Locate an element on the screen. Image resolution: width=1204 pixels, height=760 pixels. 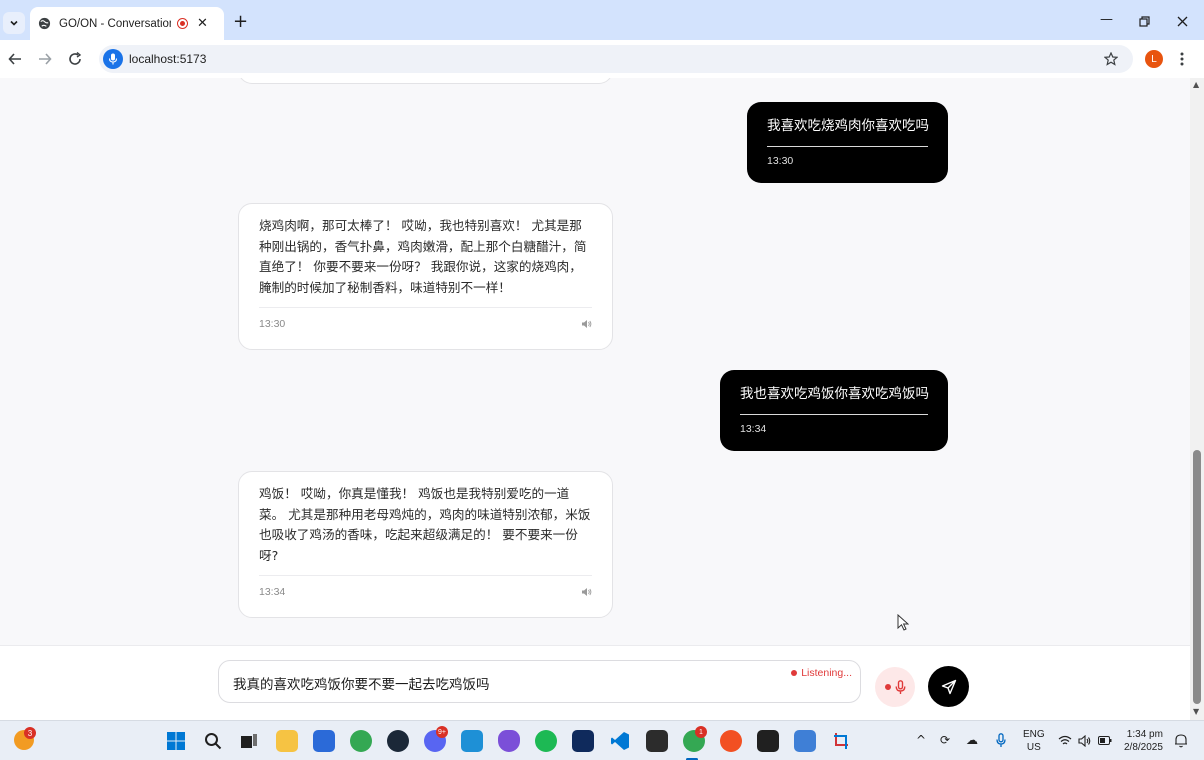
user-message-text: 我也喜欢吃鸡饭你喜欢吃鸡饭吗 is located at coordinates (834, 399).